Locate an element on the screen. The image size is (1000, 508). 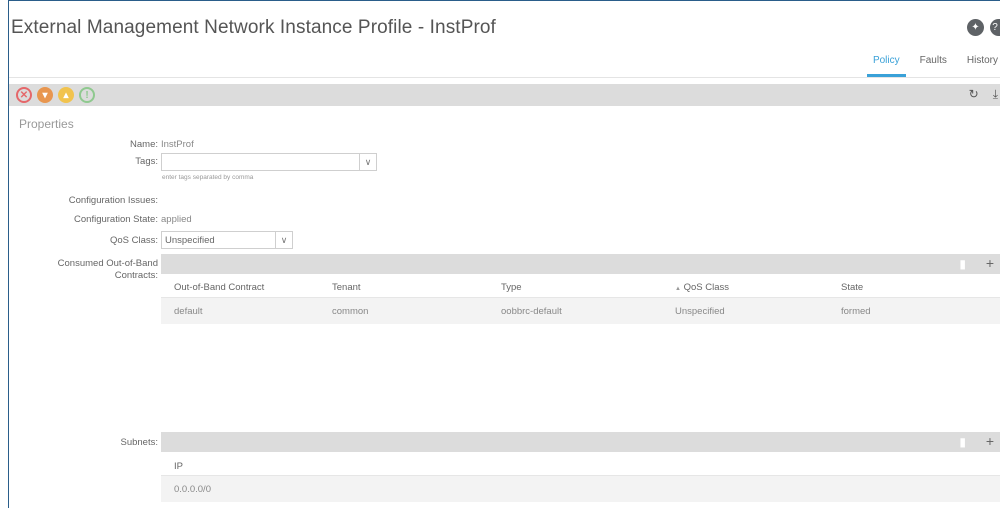
column-header-qos-class: ▲ QoS Class is located at coordinates (702, 287).